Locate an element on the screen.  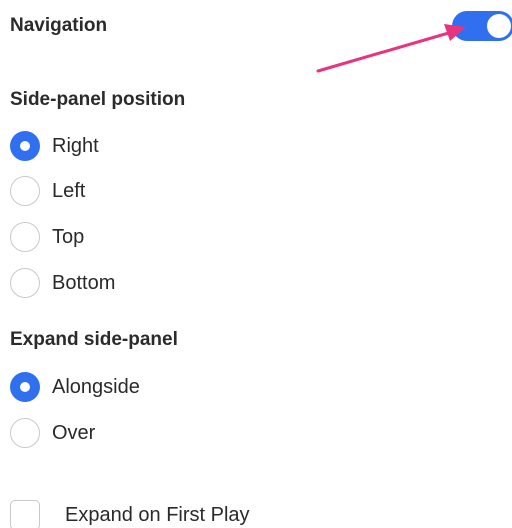
radio-label-over: Over is located at coordinates (74, 433).